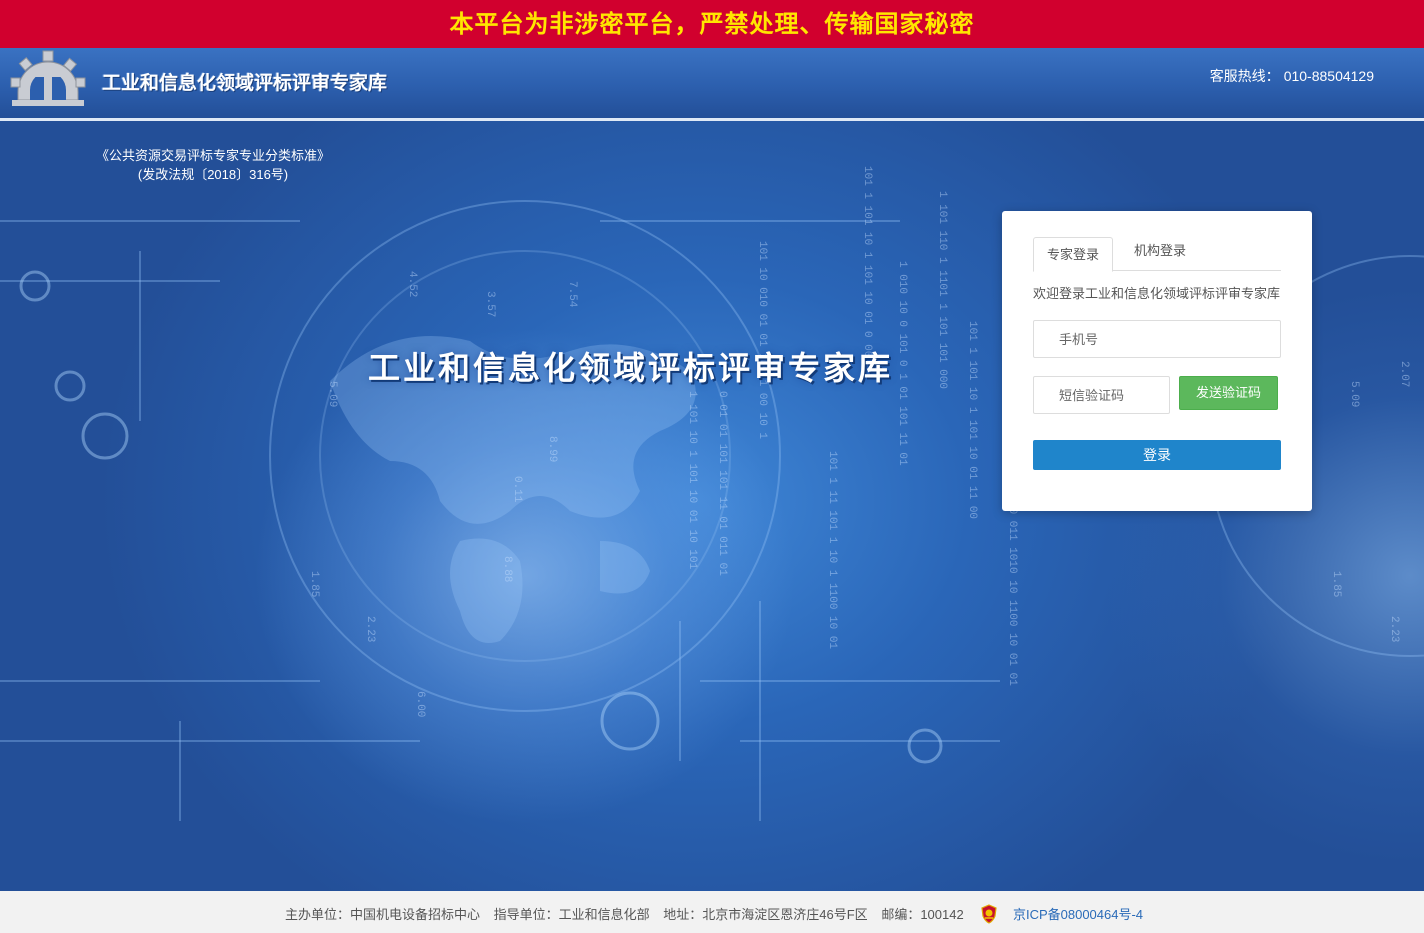  I want to click on site-header: 工业和信息化领域评标评审专家库 客服热线： 010-88504129, so click(712, 83).